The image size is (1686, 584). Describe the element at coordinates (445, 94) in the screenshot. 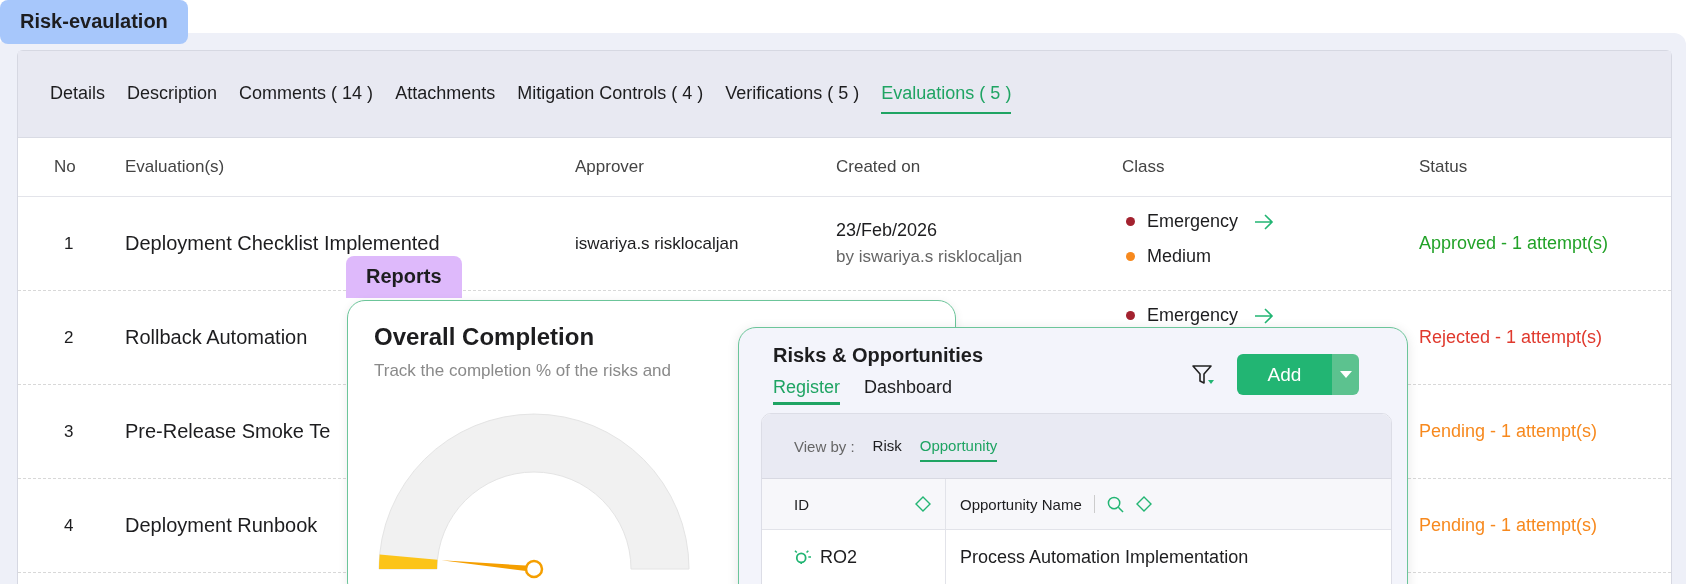

I see `tab: Attachments` at that location.